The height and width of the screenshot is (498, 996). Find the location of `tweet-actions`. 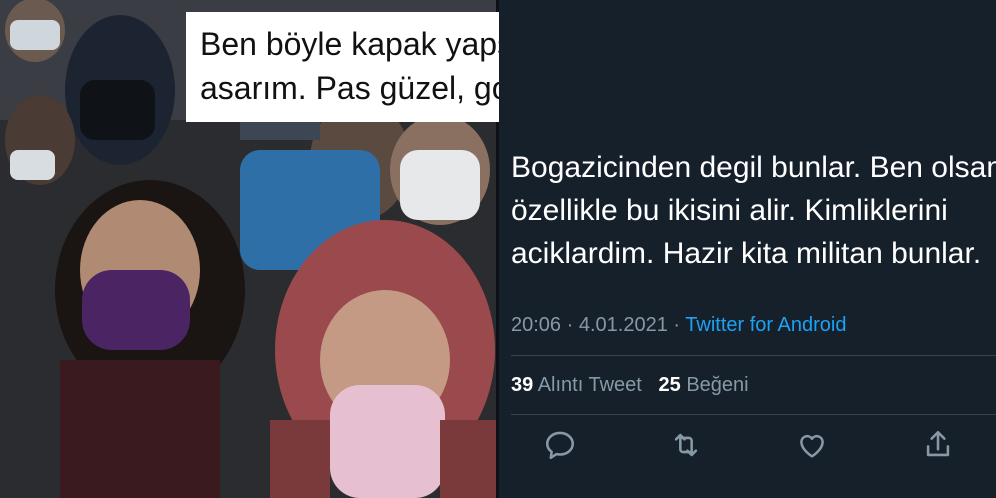

tweet-actions is located at coordinates (763, 448).